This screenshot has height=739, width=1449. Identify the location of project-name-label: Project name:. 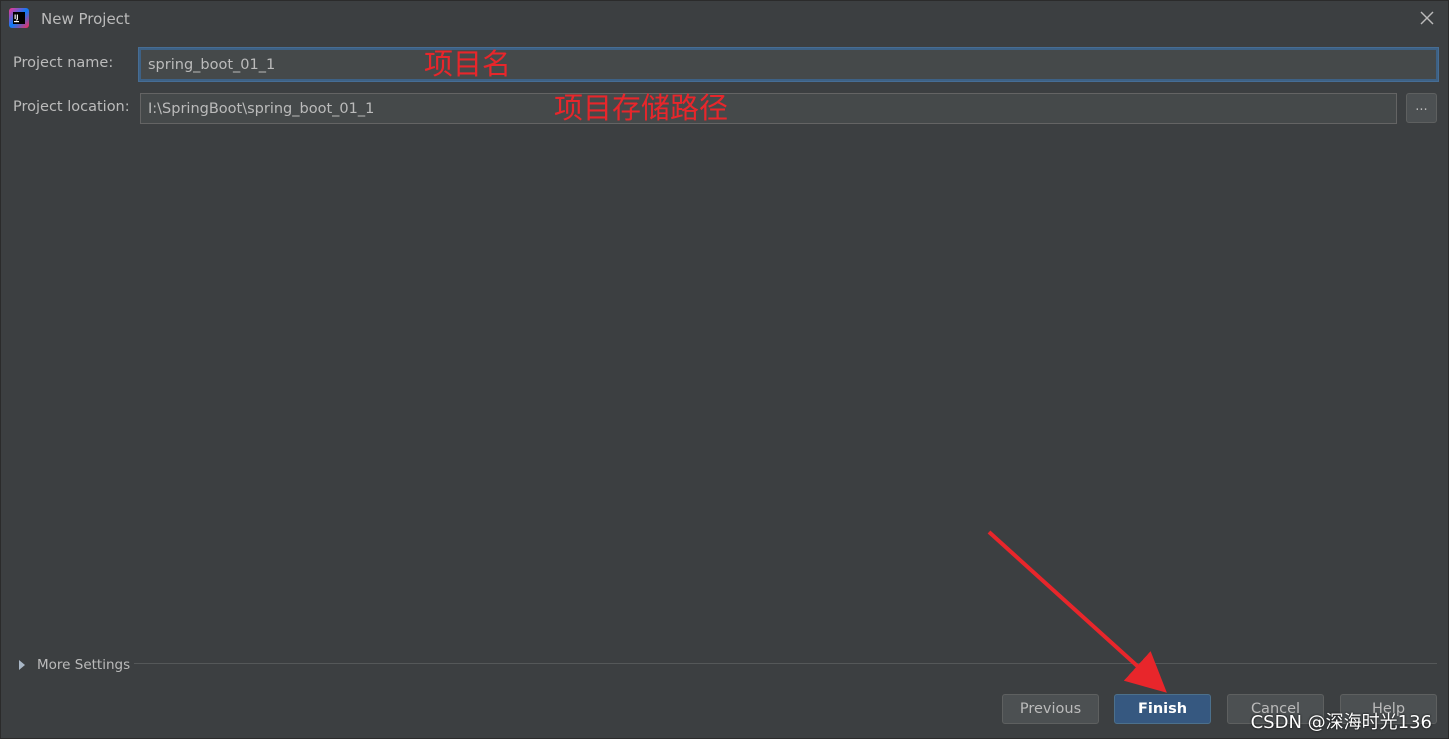
(63, 63).